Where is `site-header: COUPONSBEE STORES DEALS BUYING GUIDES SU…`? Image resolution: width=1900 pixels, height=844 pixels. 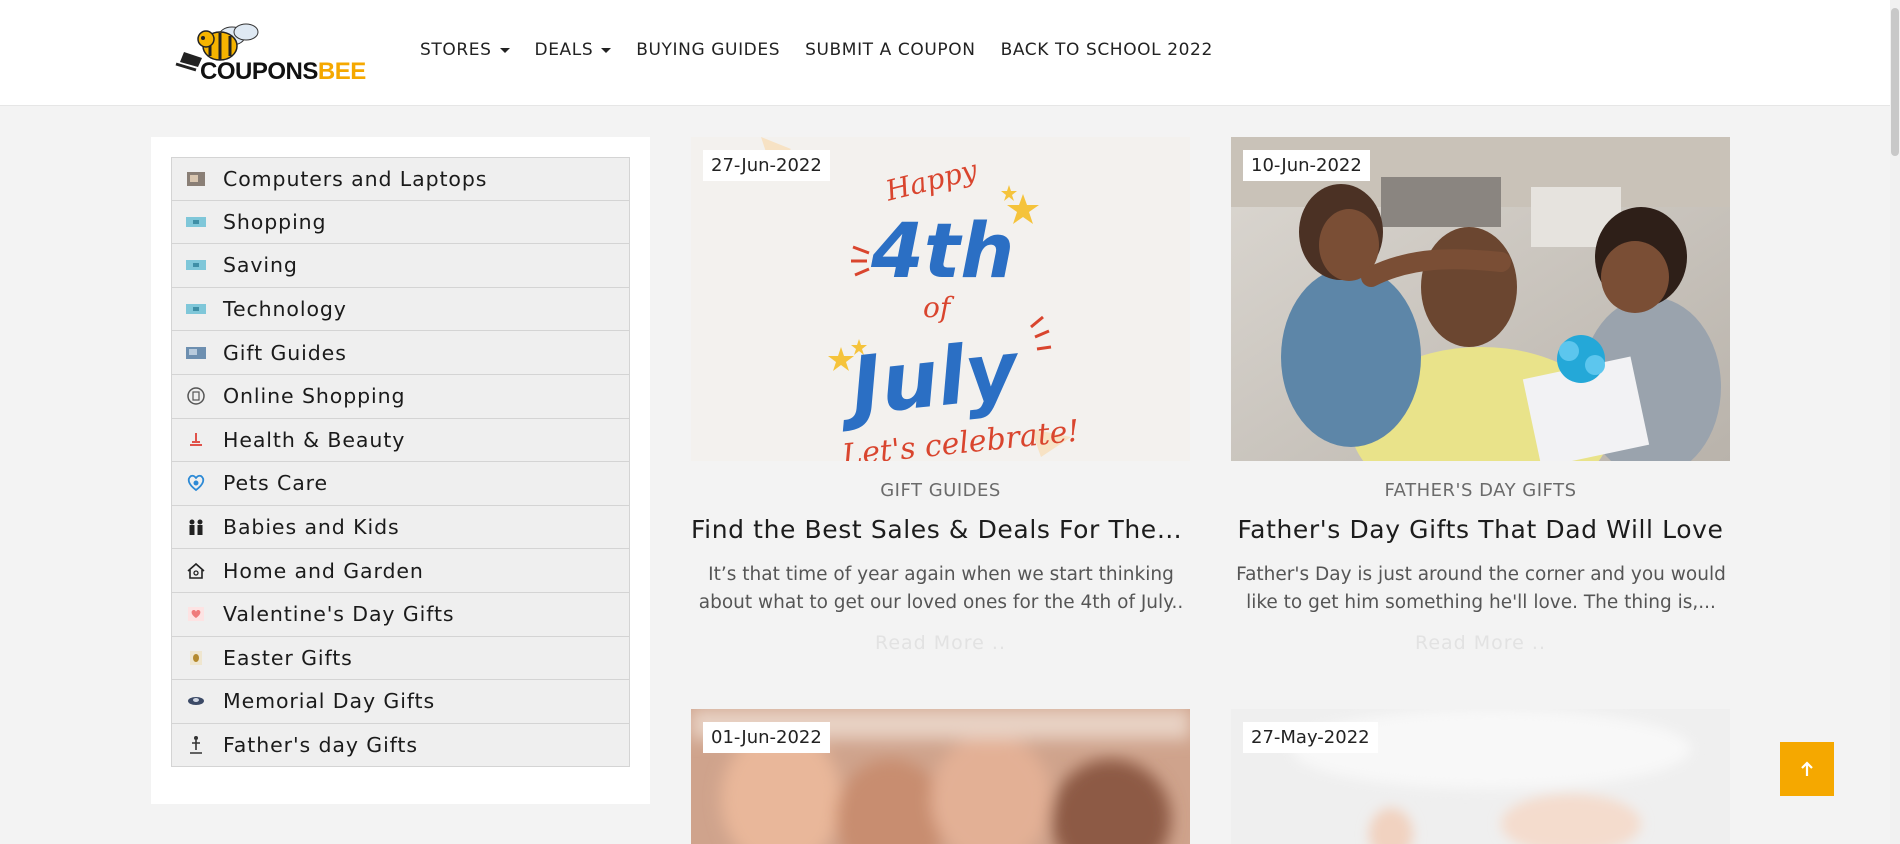
site-header: COUPONSBEE STORES DEALS BUYING GUIDES SU… is located at coordinates (945, 53).